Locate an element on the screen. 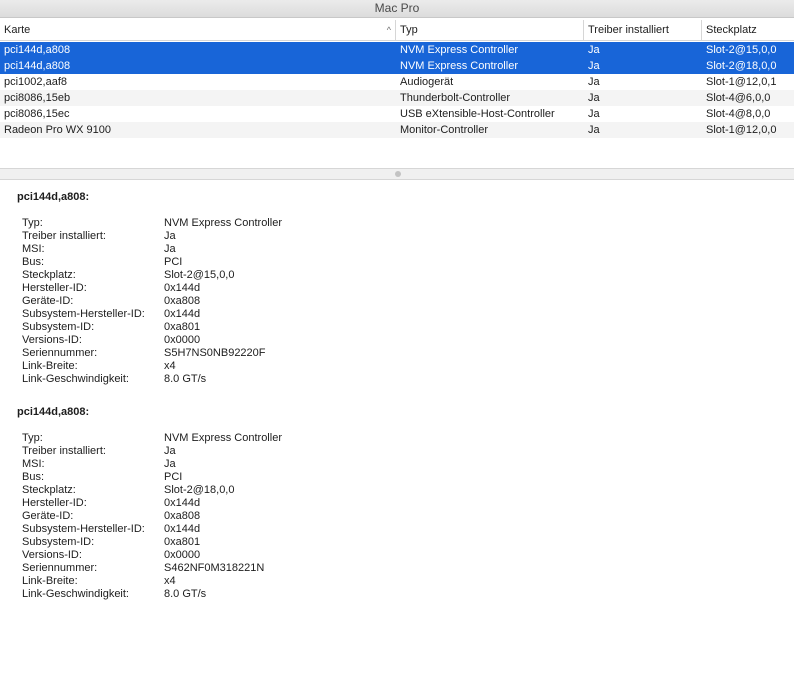 The width and height of the screenshot is (794, 689). detail-property-row: Seriennummer: S462NF0M318221N is located at coordinates (397, 568).